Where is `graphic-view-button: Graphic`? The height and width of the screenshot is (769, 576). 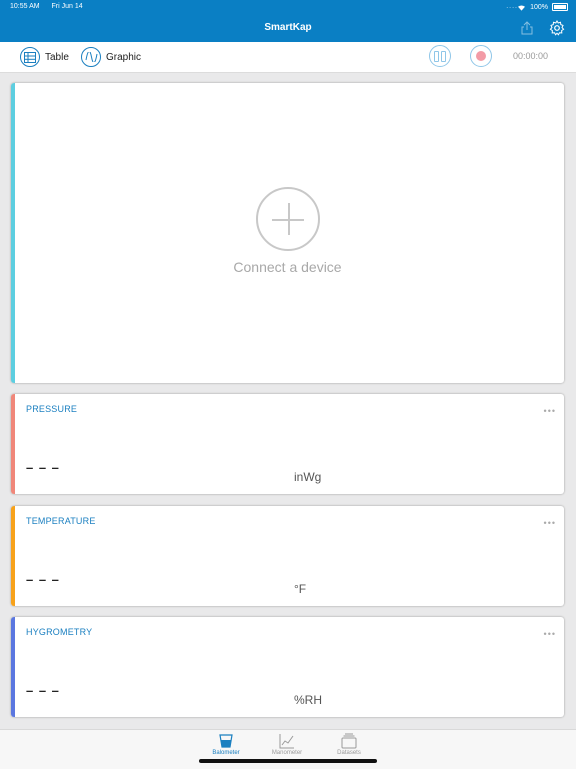
graphic-view-button: Graphic is located at coordinates (111, 57).